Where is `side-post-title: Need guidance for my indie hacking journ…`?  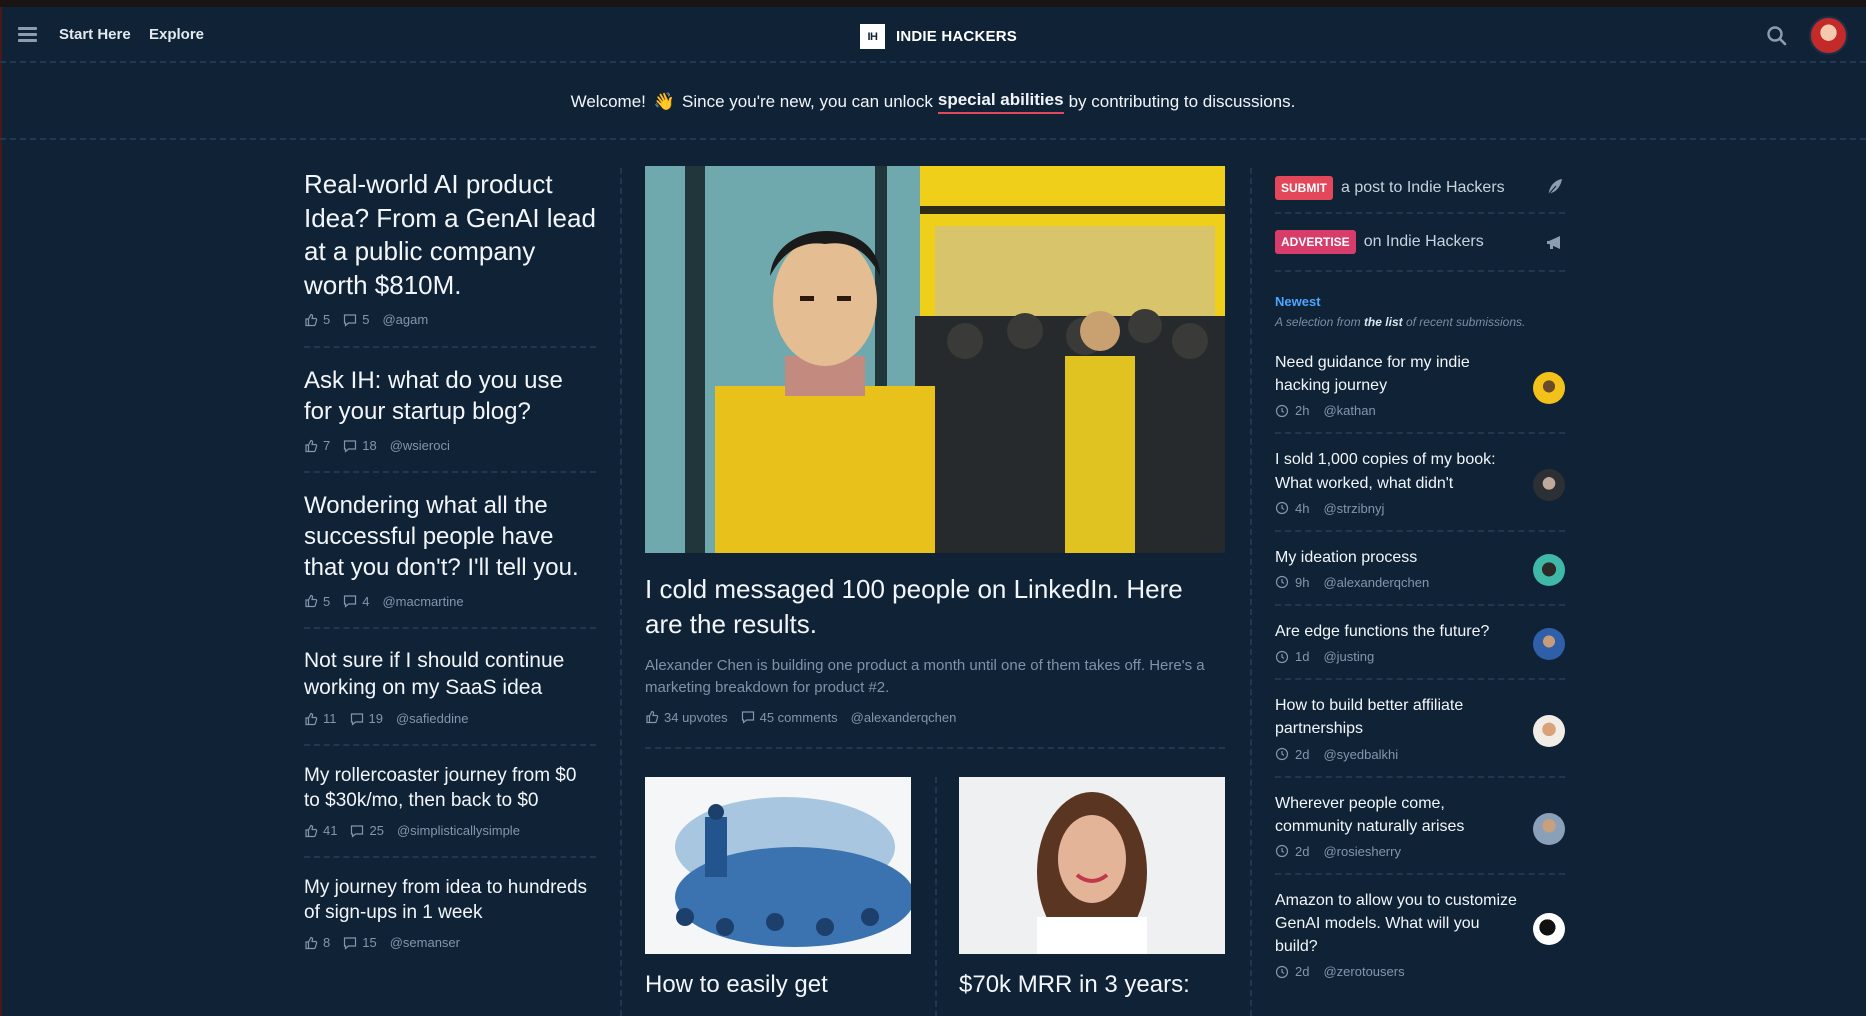
side-post-title: Need guidance for my indie hacking journ… is located at coordinates (1398, 374).